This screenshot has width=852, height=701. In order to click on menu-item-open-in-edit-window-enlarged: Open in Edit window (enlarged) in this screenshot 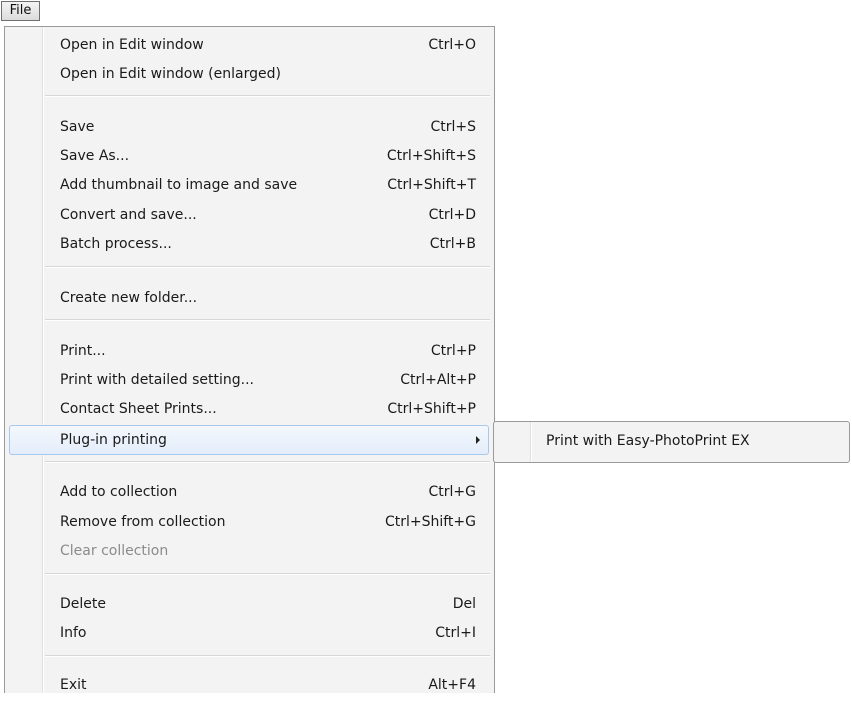, I will do `click(249, 75)`.